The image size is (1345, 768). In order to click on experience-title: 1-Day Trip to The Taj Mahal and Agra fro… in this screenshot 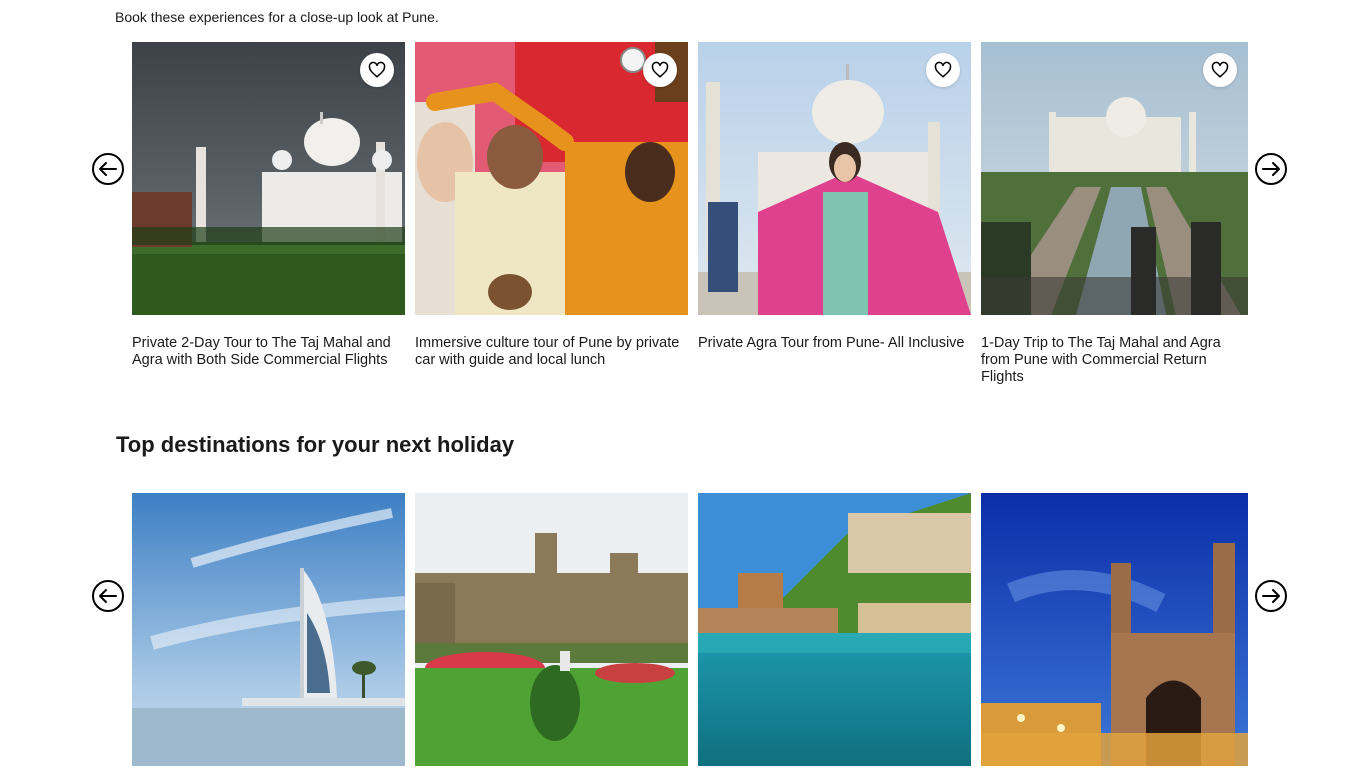, I will do `click(1114, 360)`.